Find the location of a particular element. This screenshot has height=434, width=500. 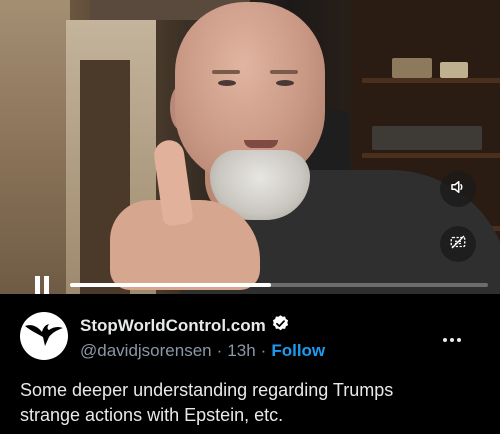

verified-badge-icon is located at coordinates (280, 326).